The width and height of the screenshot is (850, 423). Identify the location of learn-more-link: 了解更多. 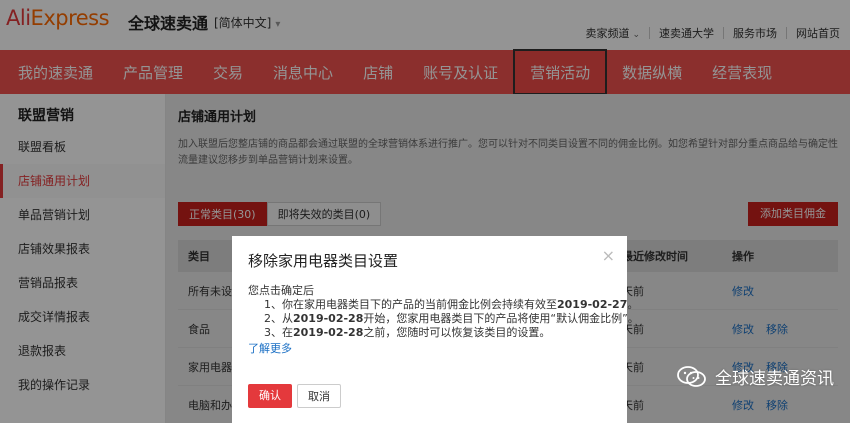
(443, 349).